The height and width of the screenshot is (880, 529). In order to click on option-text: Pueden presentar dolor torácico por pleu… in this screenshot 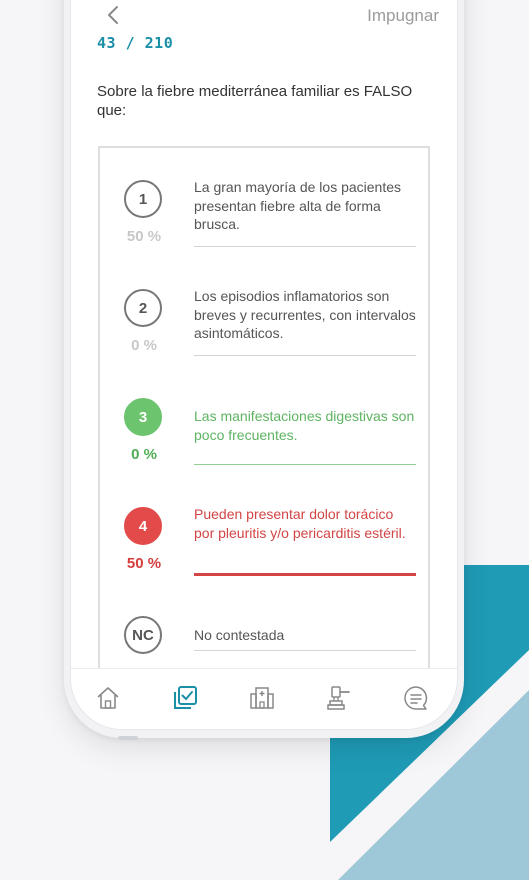, I will do `click(300, 523)`.